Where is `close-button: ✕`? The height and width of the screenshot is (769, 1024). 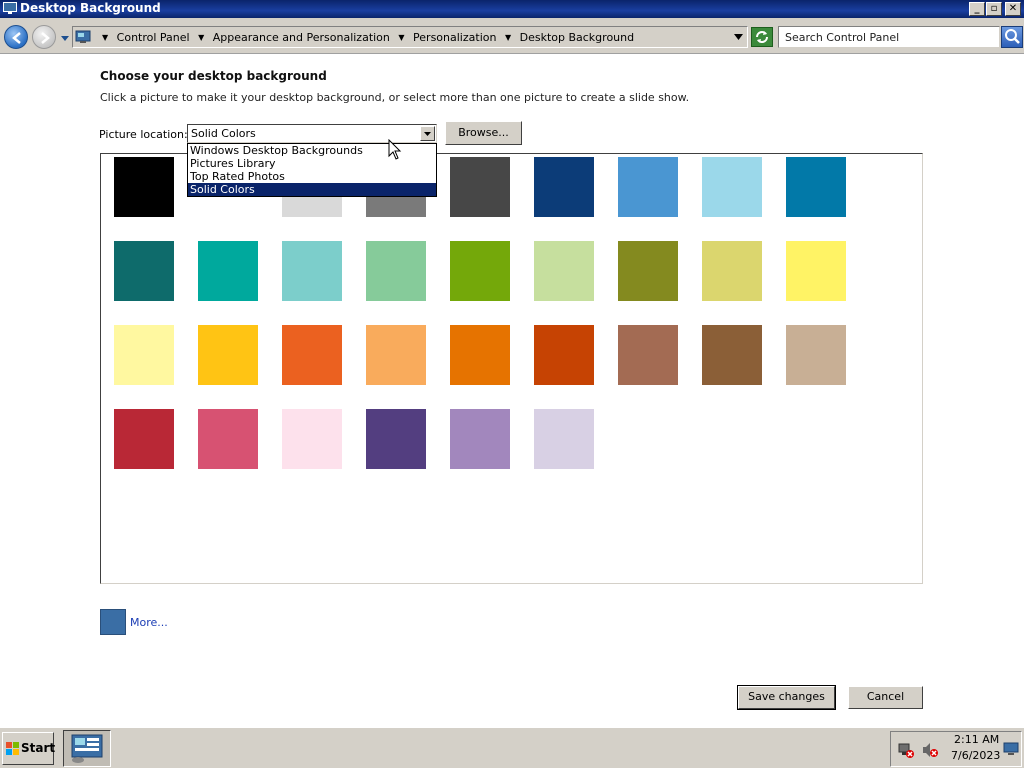
close-button: ✕ is located at coordinates (1013, 9).